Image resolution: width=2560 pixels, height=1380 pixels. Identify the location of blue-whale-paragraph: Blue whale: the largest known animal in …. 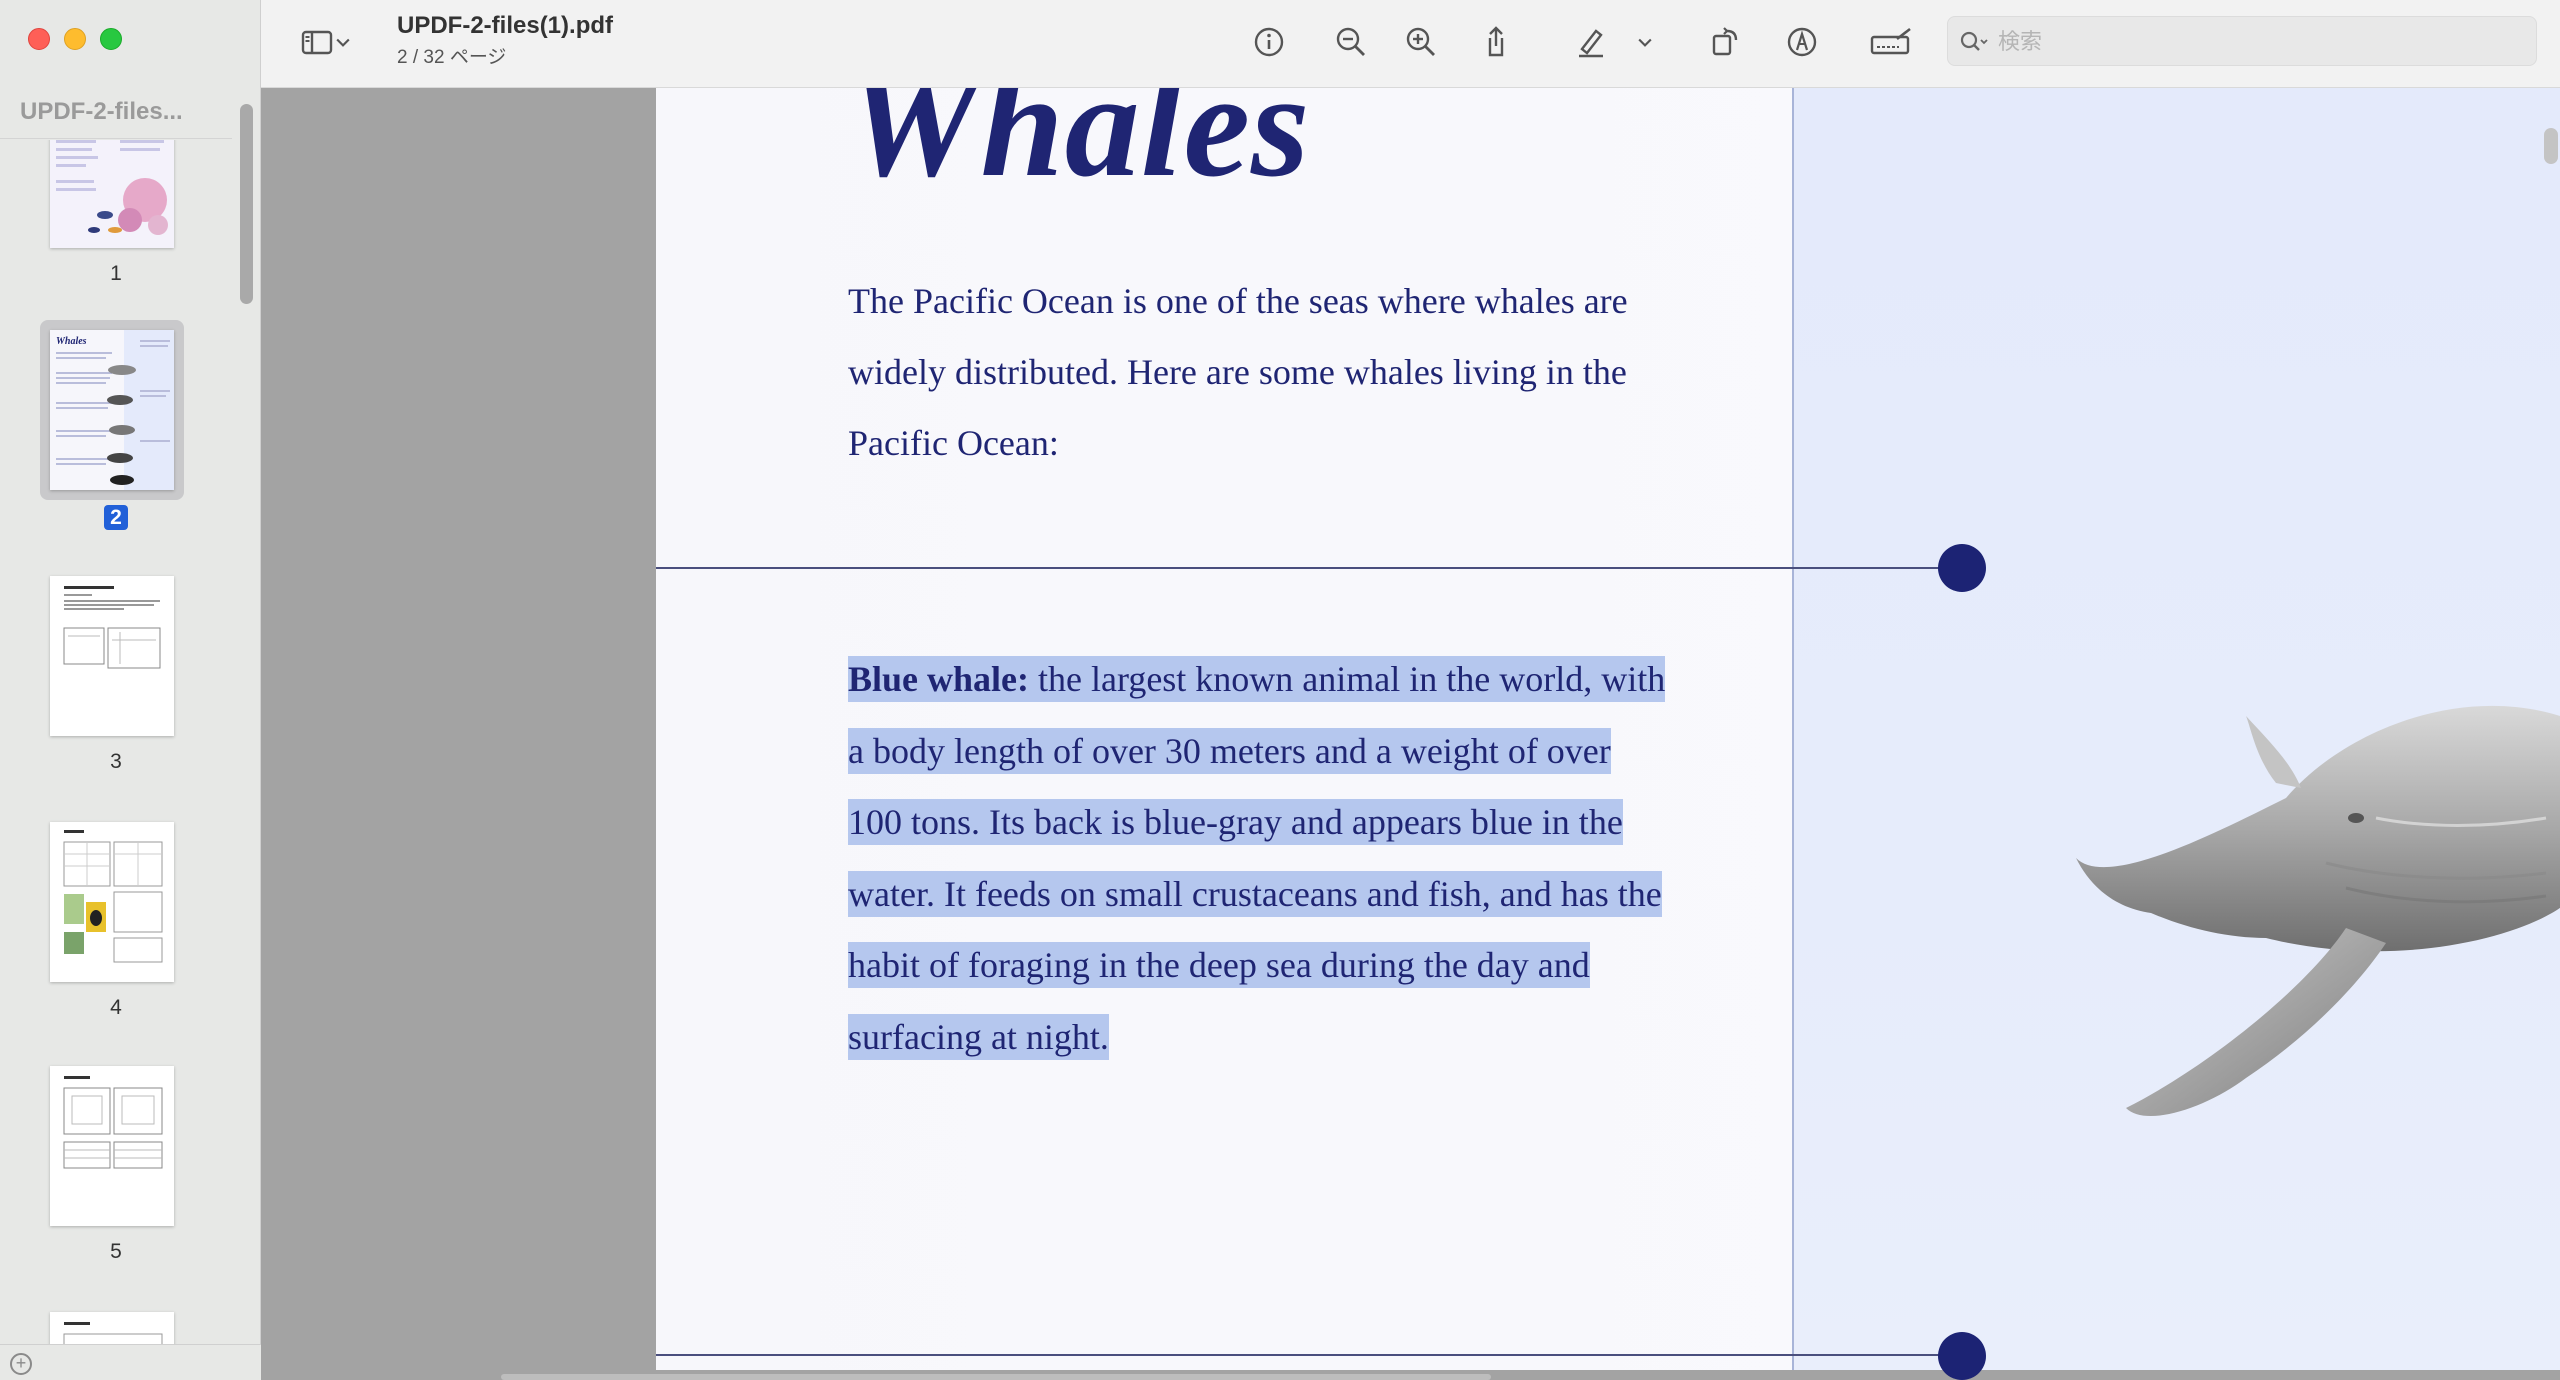
(1258, 858).